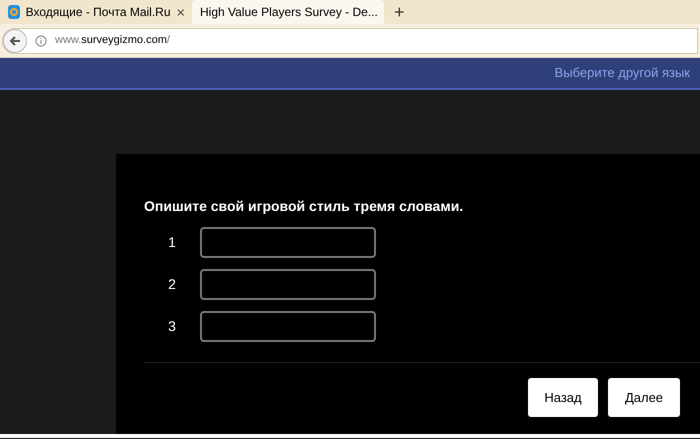  What do you see at coordinates (172, 326) in the screenshot?
I see `field-number: 3` at bounding box center [172, 326].